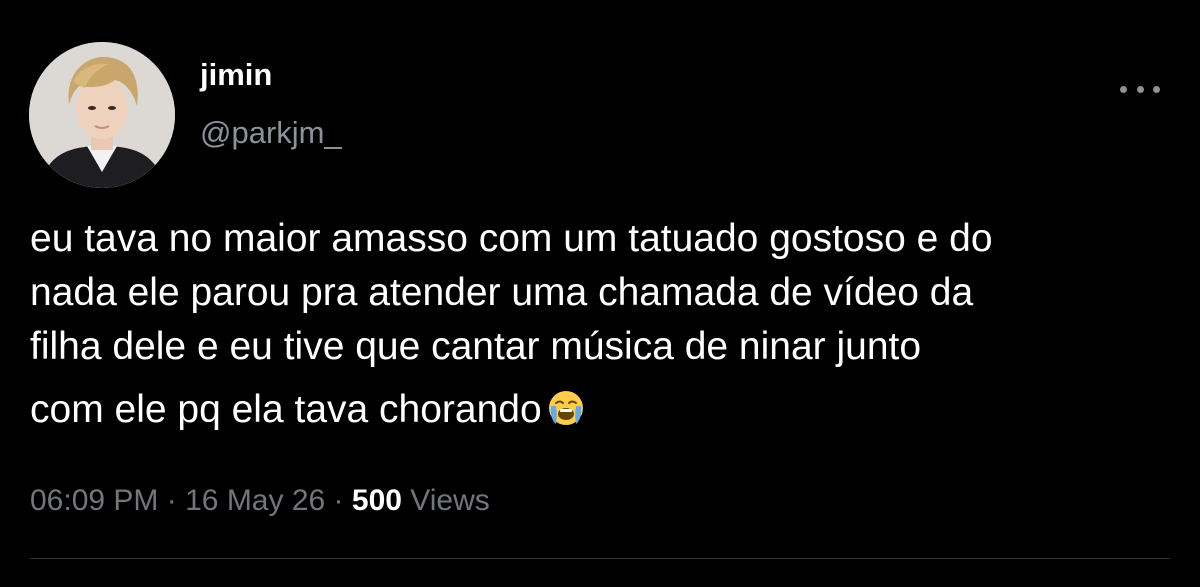  I want to click on tweet-text-line: com ele pq ela tava chorando, so click(286, 409).